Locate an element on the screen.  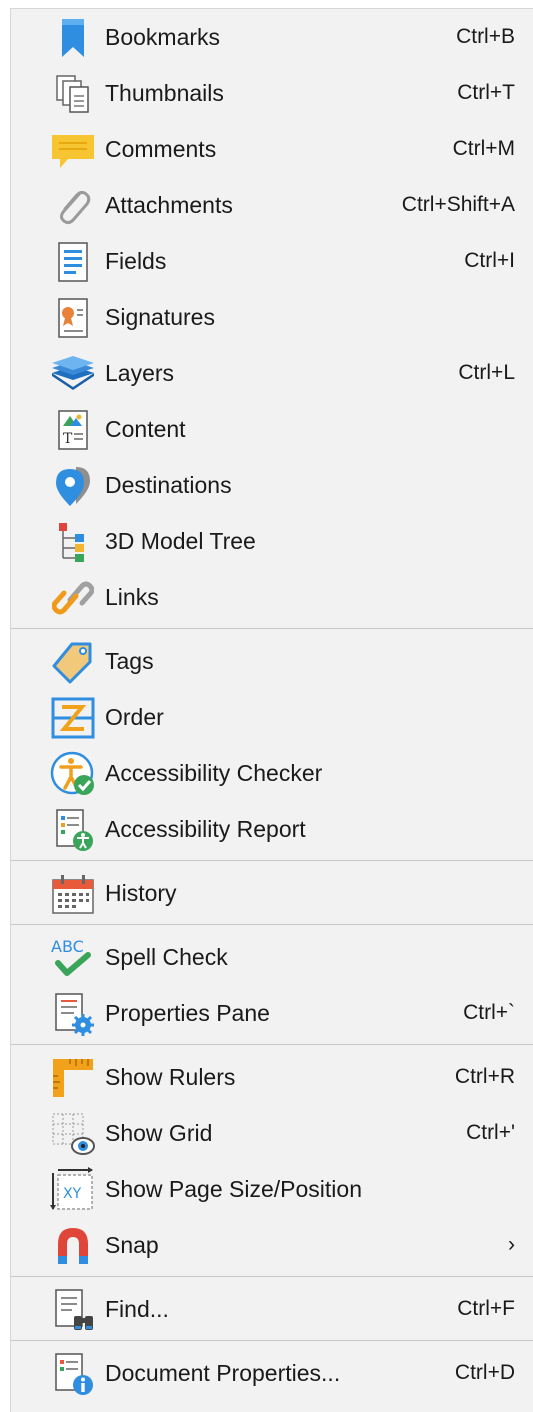
menu-item-order: Order is located at coordinates (272, 717).